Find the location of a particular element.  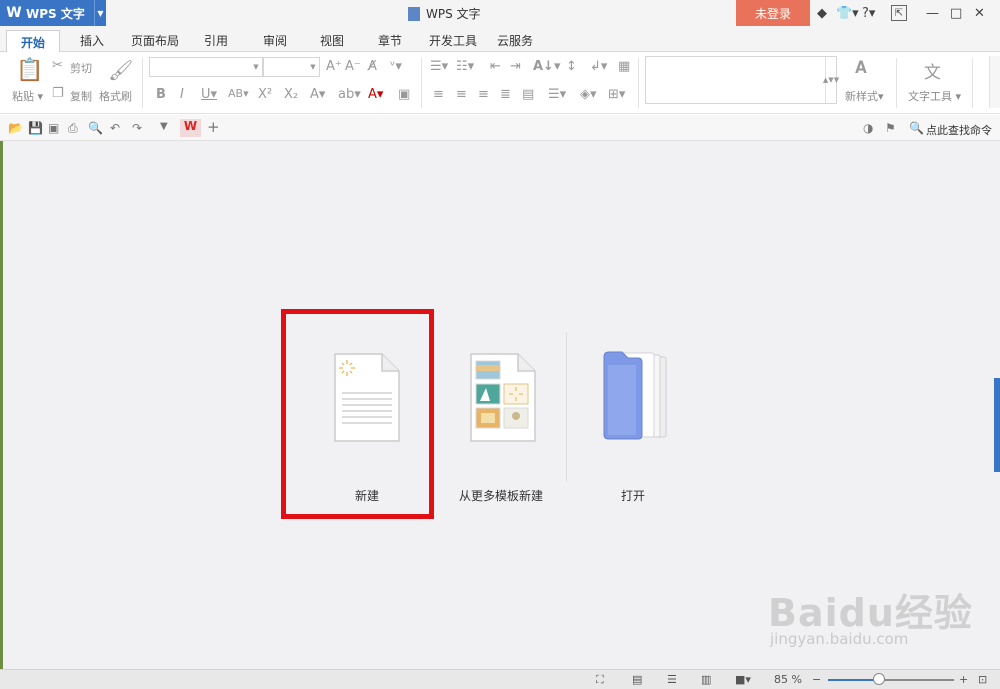

bold-icon: B is located at coordinates (161, 94).